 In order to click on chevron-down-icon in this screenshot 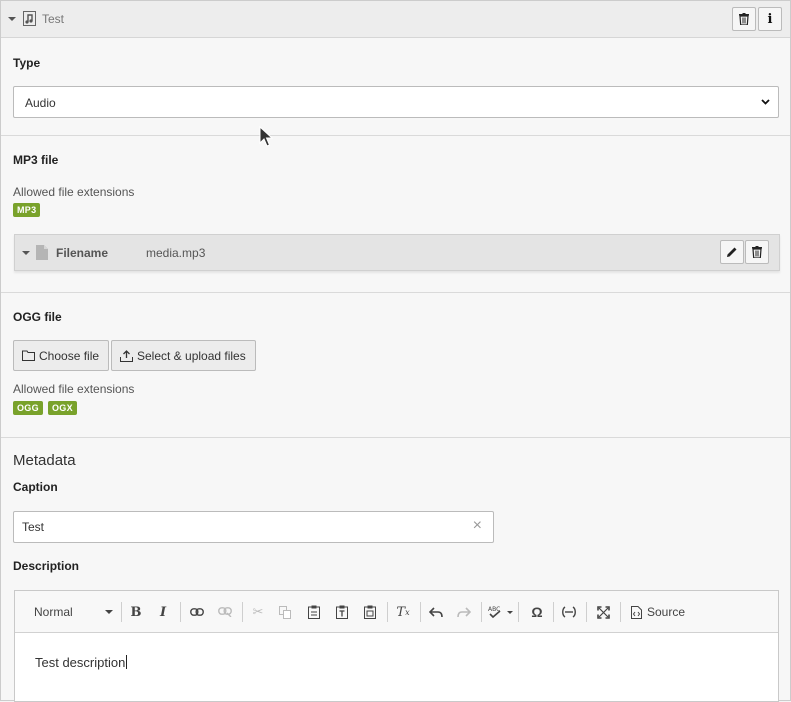, I will do `click(765, 102)`.